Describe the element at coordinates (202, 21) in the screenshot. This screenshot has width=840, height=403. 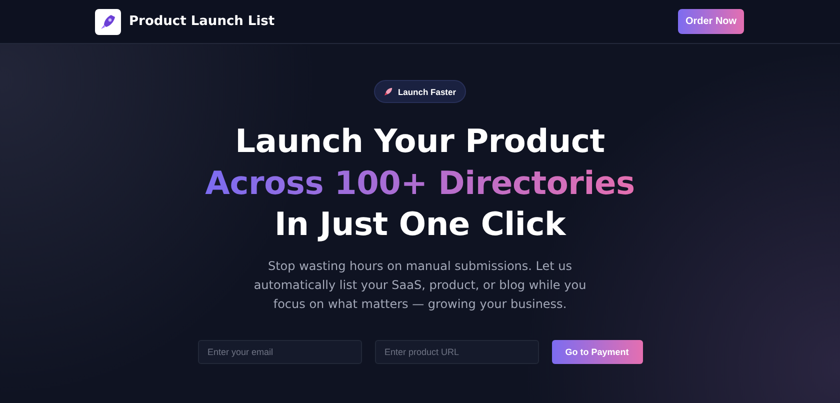
I see `brand-name: Product Launch List` at that location.